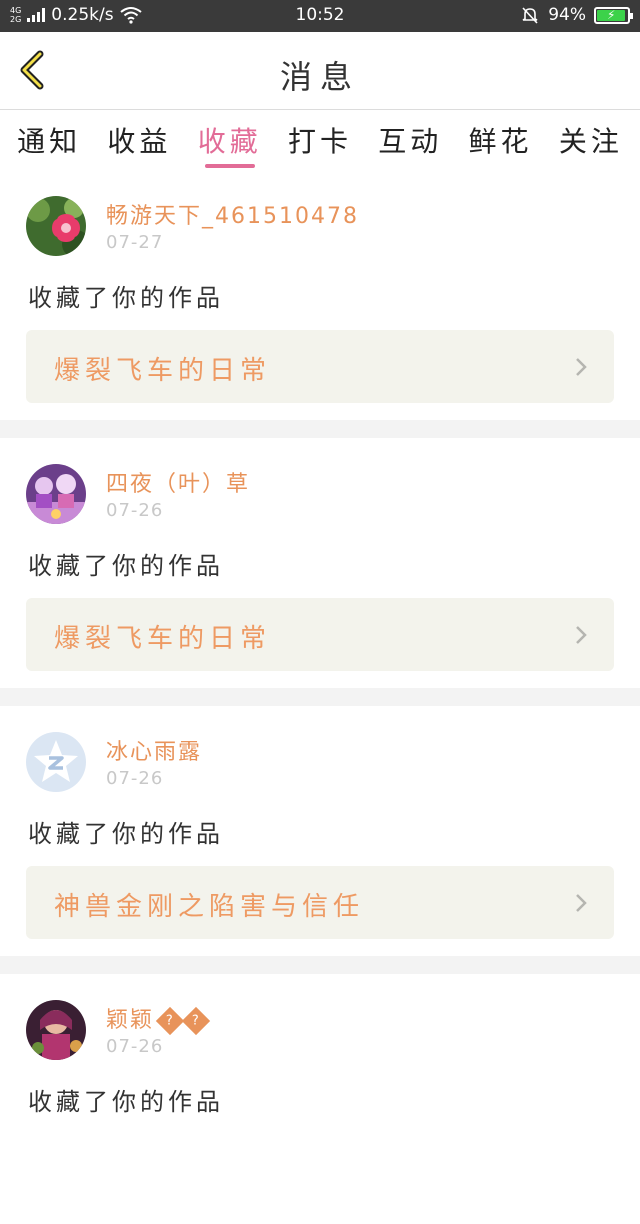  I want to click on page-title: 消息, so click(319, 77).